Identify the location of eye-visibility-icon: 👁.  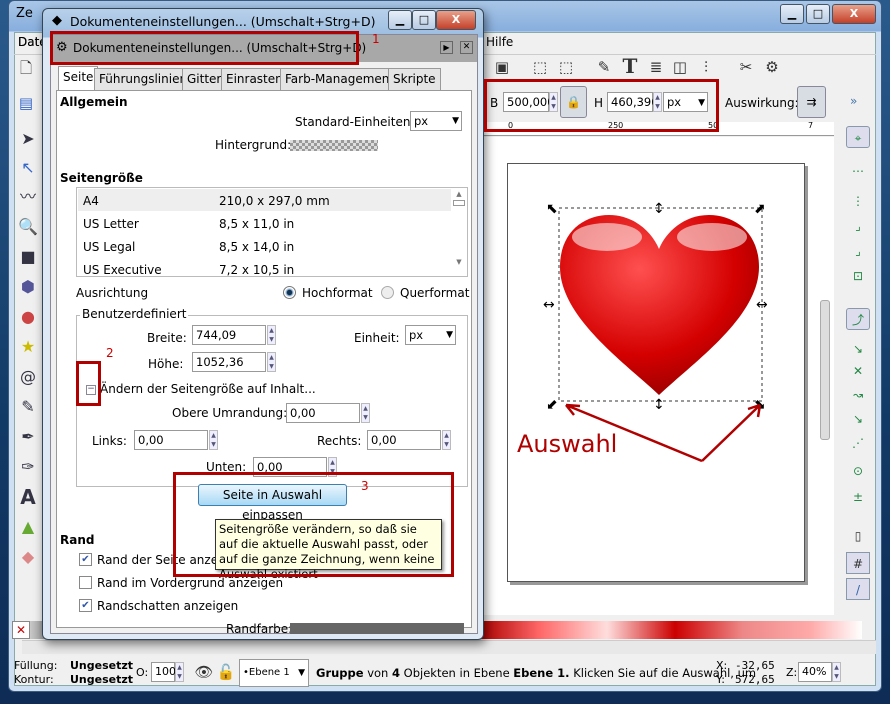
(204, 672).